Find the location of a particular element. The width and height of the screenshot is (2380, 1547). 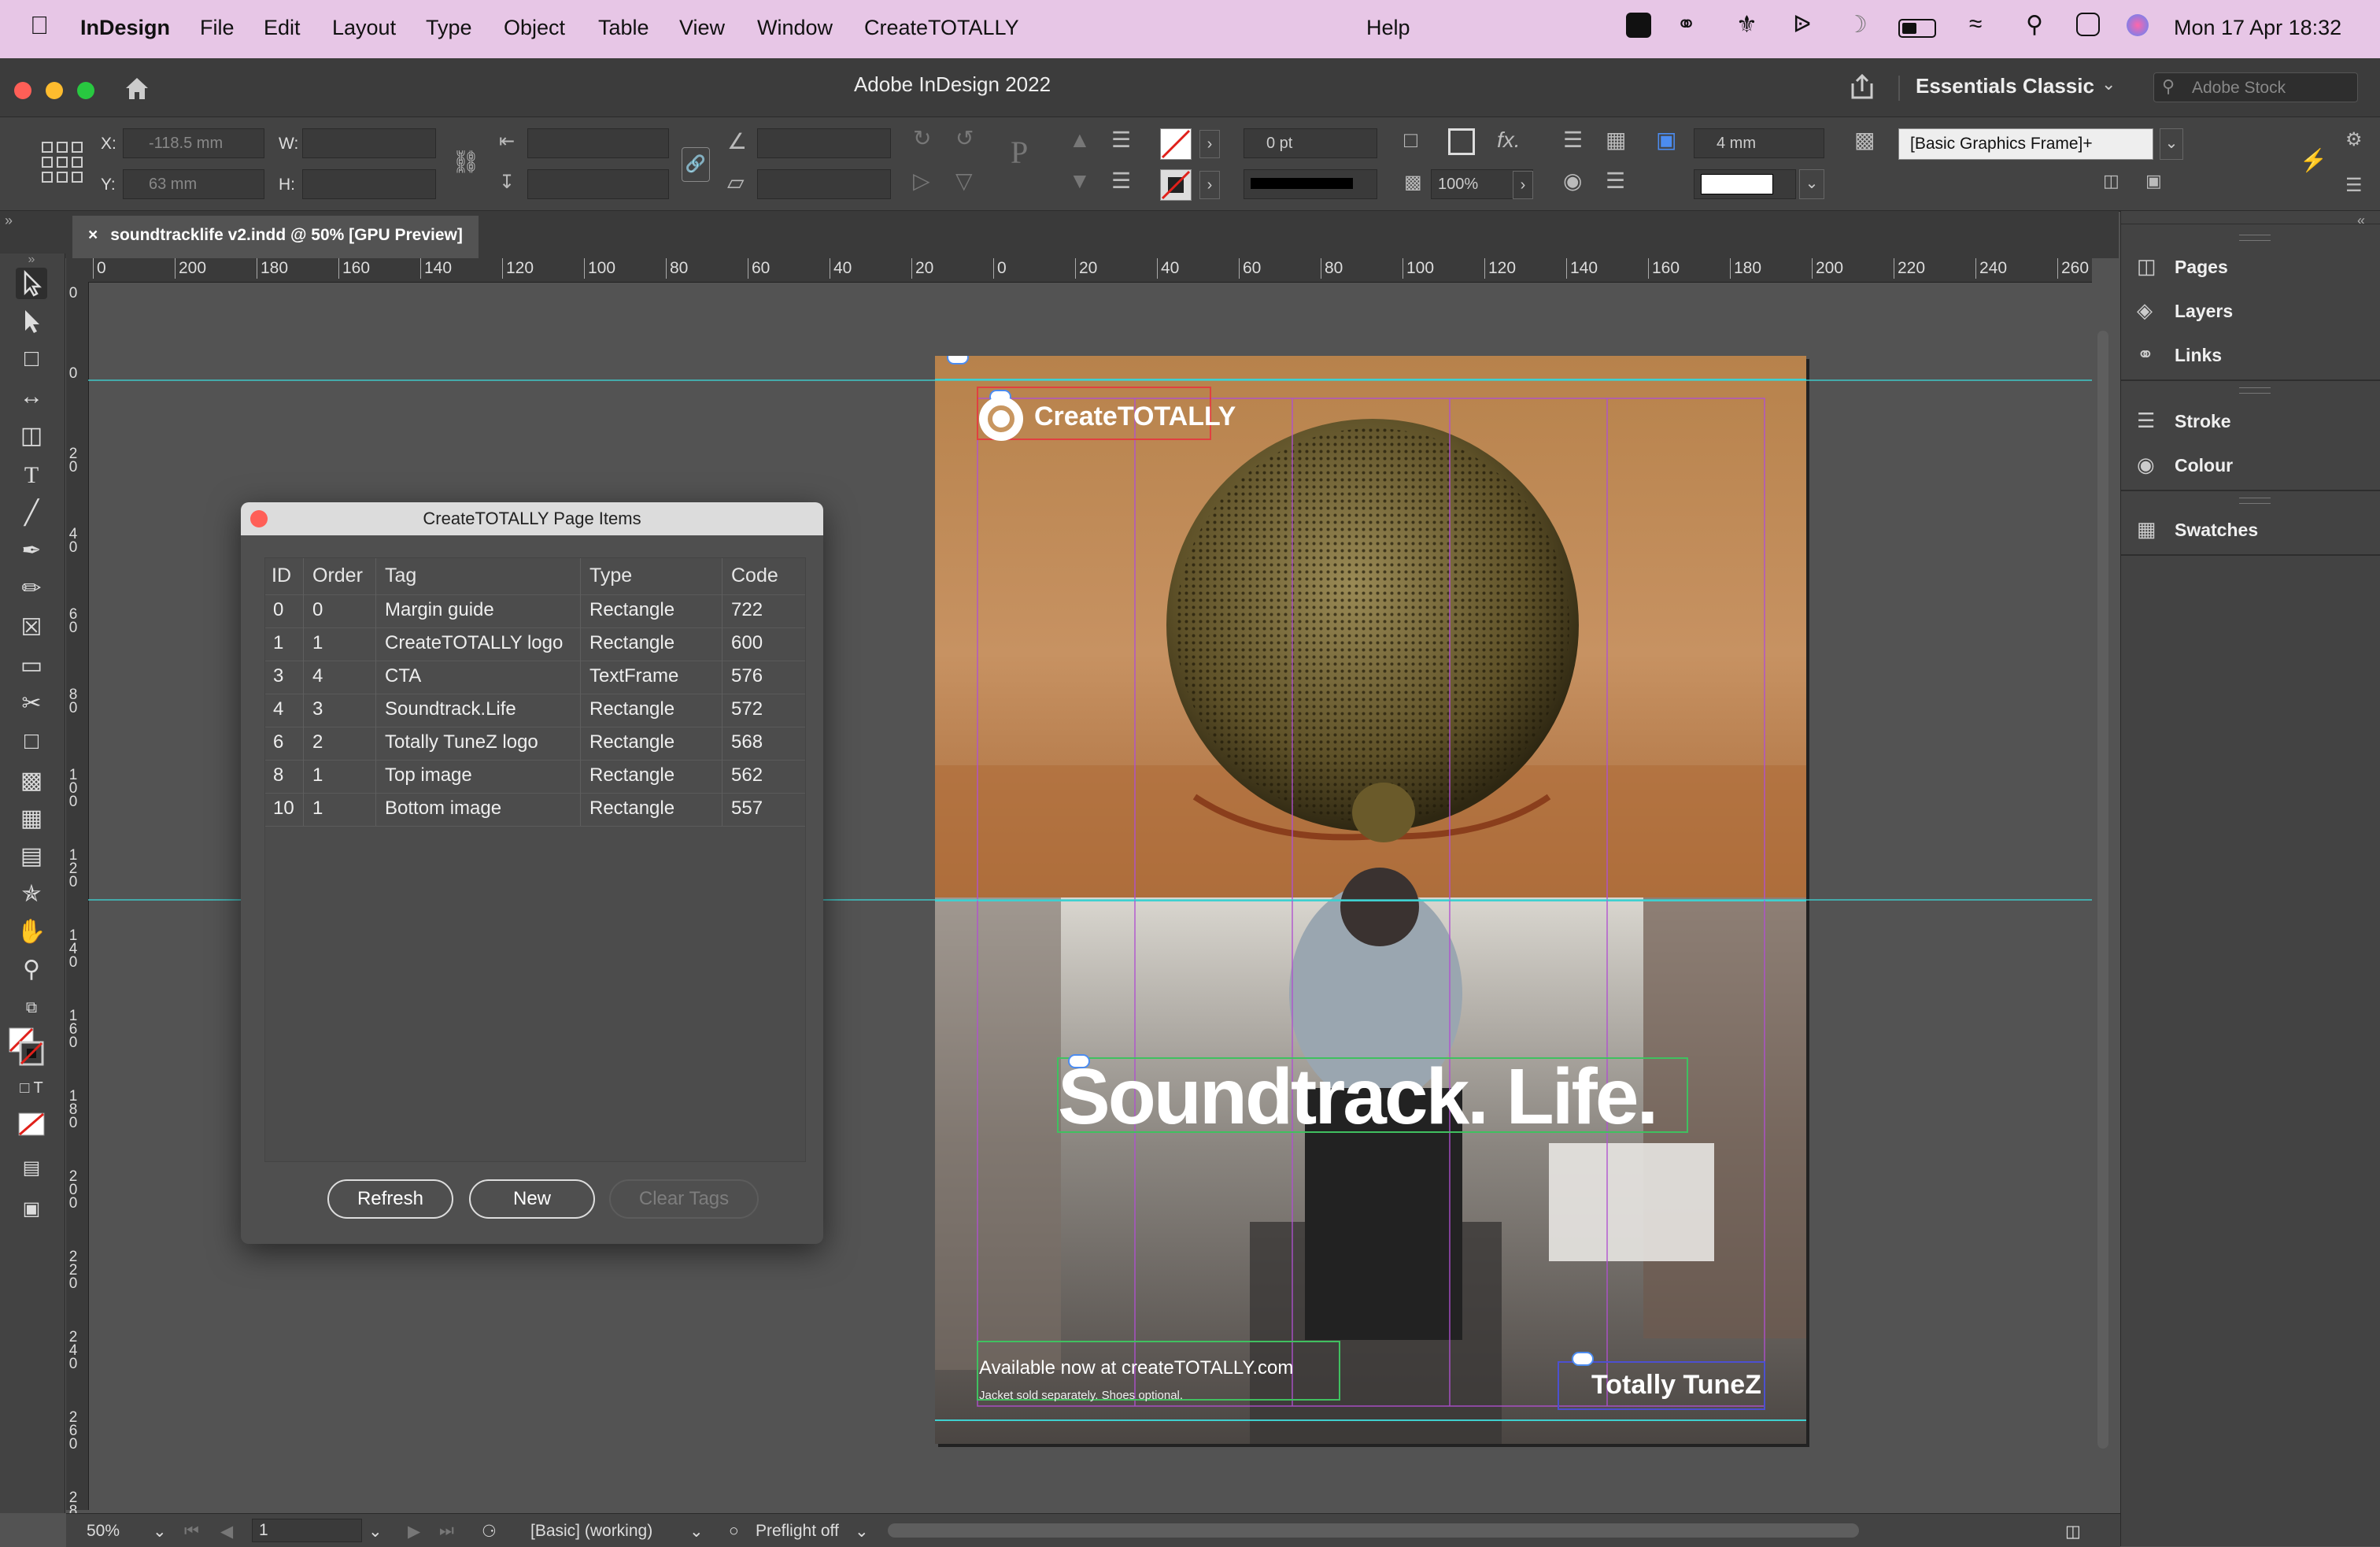

apply-none-icon is located at coordinates (32, 1124).